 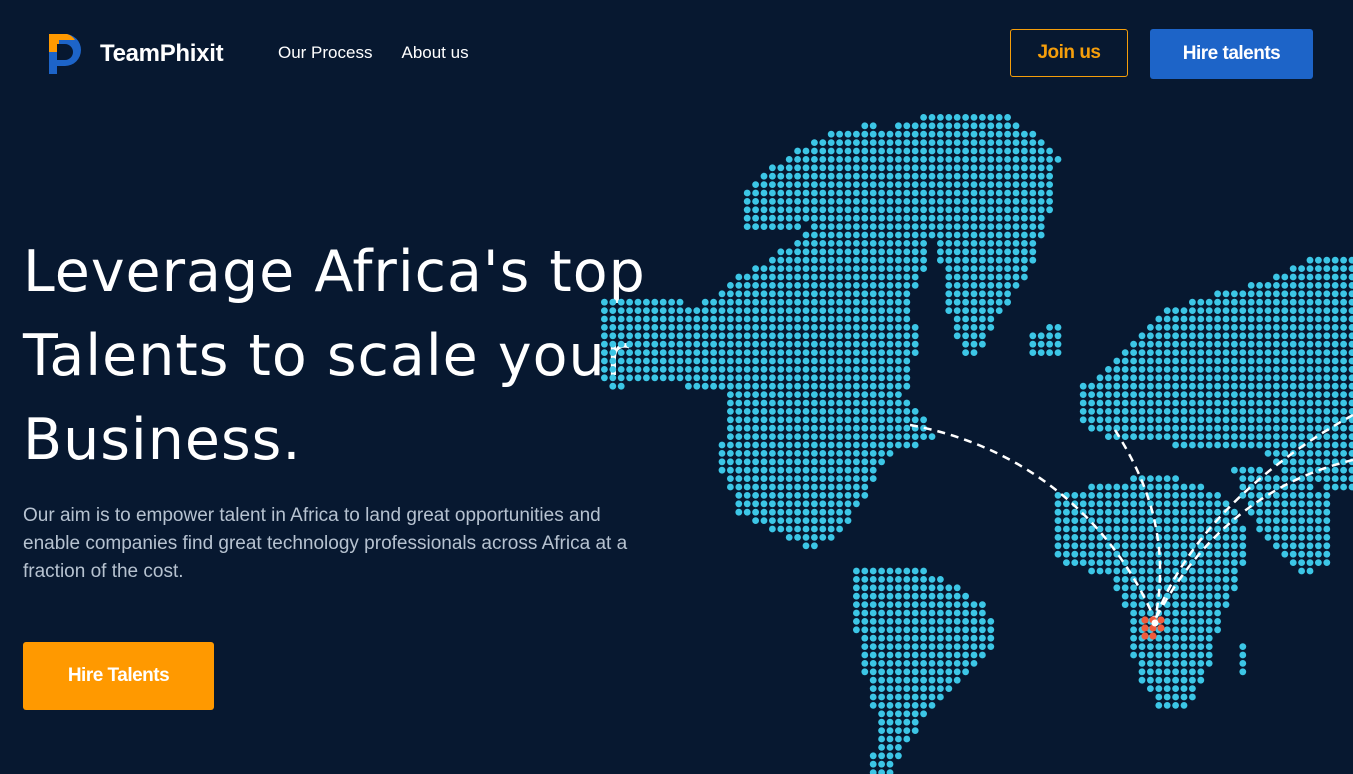 What do you see at coordinates (1231, 54) in the screenshot?
I see `hire-talents-header-button: Hire talents` at bounding box center [1231, 54].